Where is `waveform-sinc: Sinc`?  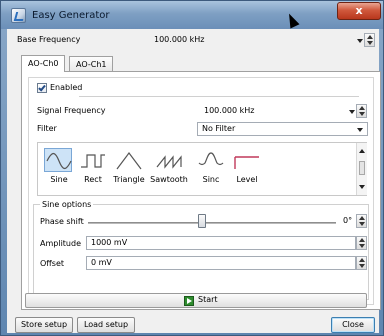 waveform-sinc: Sinc is located at coordinates (211, 169).